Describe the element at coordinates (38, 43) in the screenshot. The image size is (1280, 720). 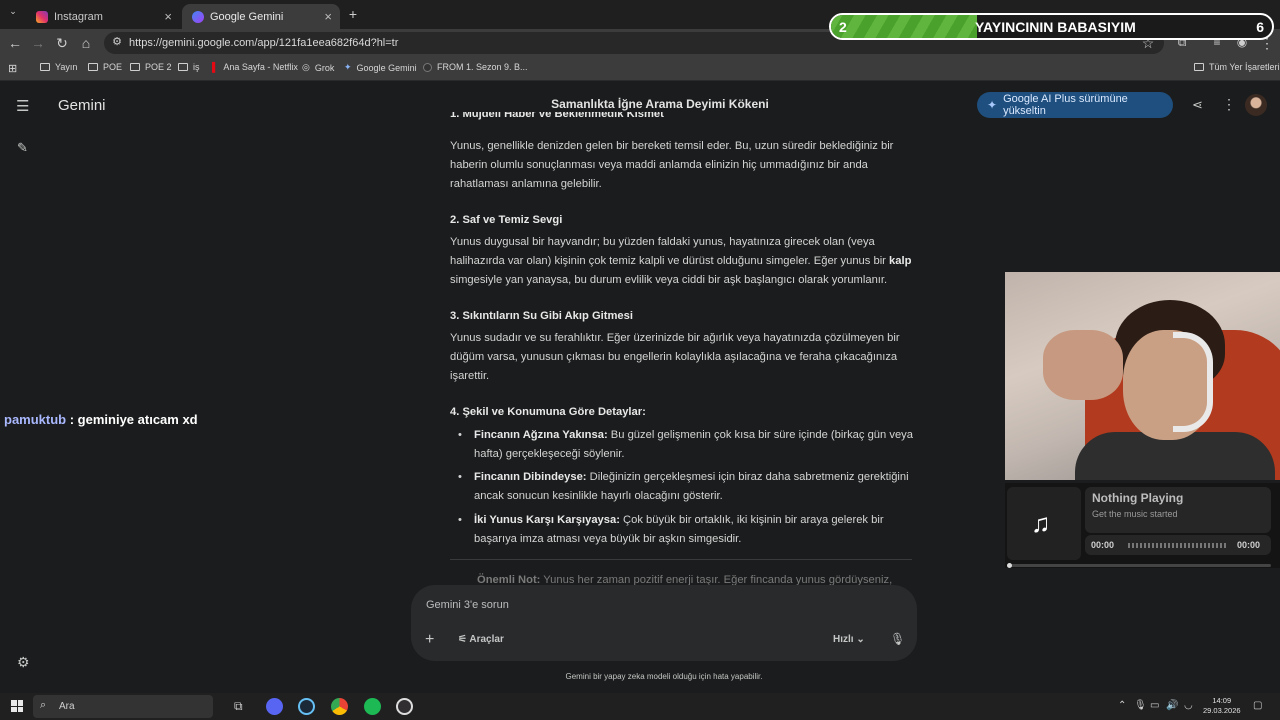
I see `forward-icon: →` at that location.